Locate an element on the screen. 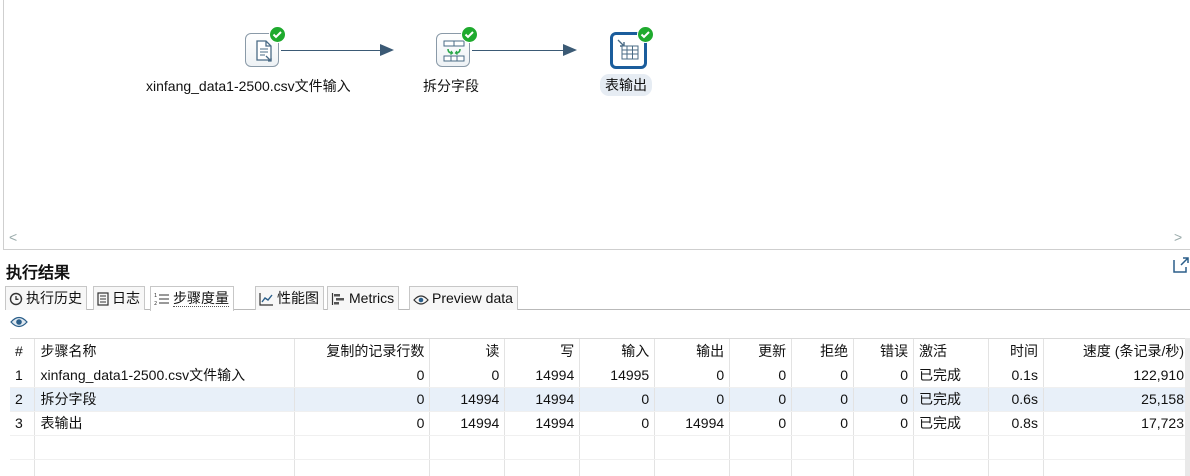 This screenshot has width=1190, height=476. output-cell: 14994 is located at coordinates (692, 423).